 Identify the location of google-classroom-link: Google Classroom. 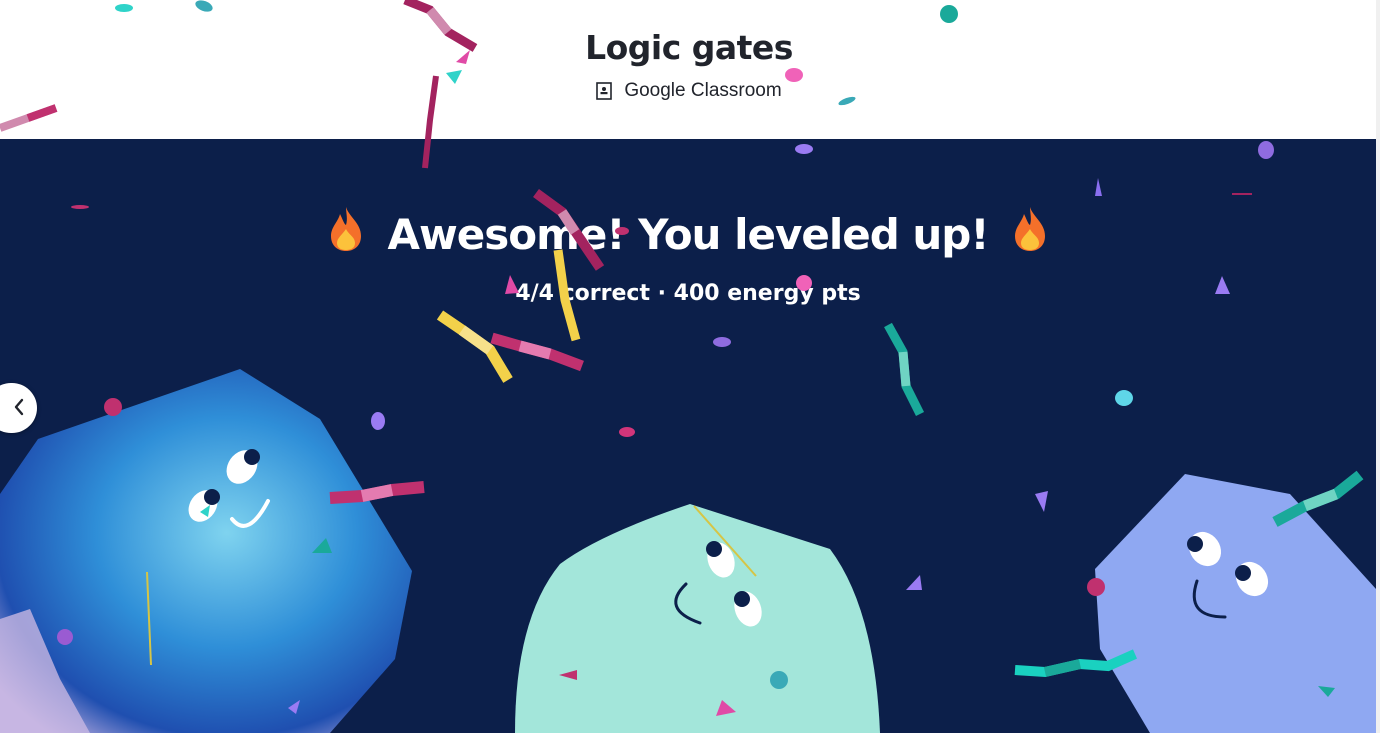
(689, 91).